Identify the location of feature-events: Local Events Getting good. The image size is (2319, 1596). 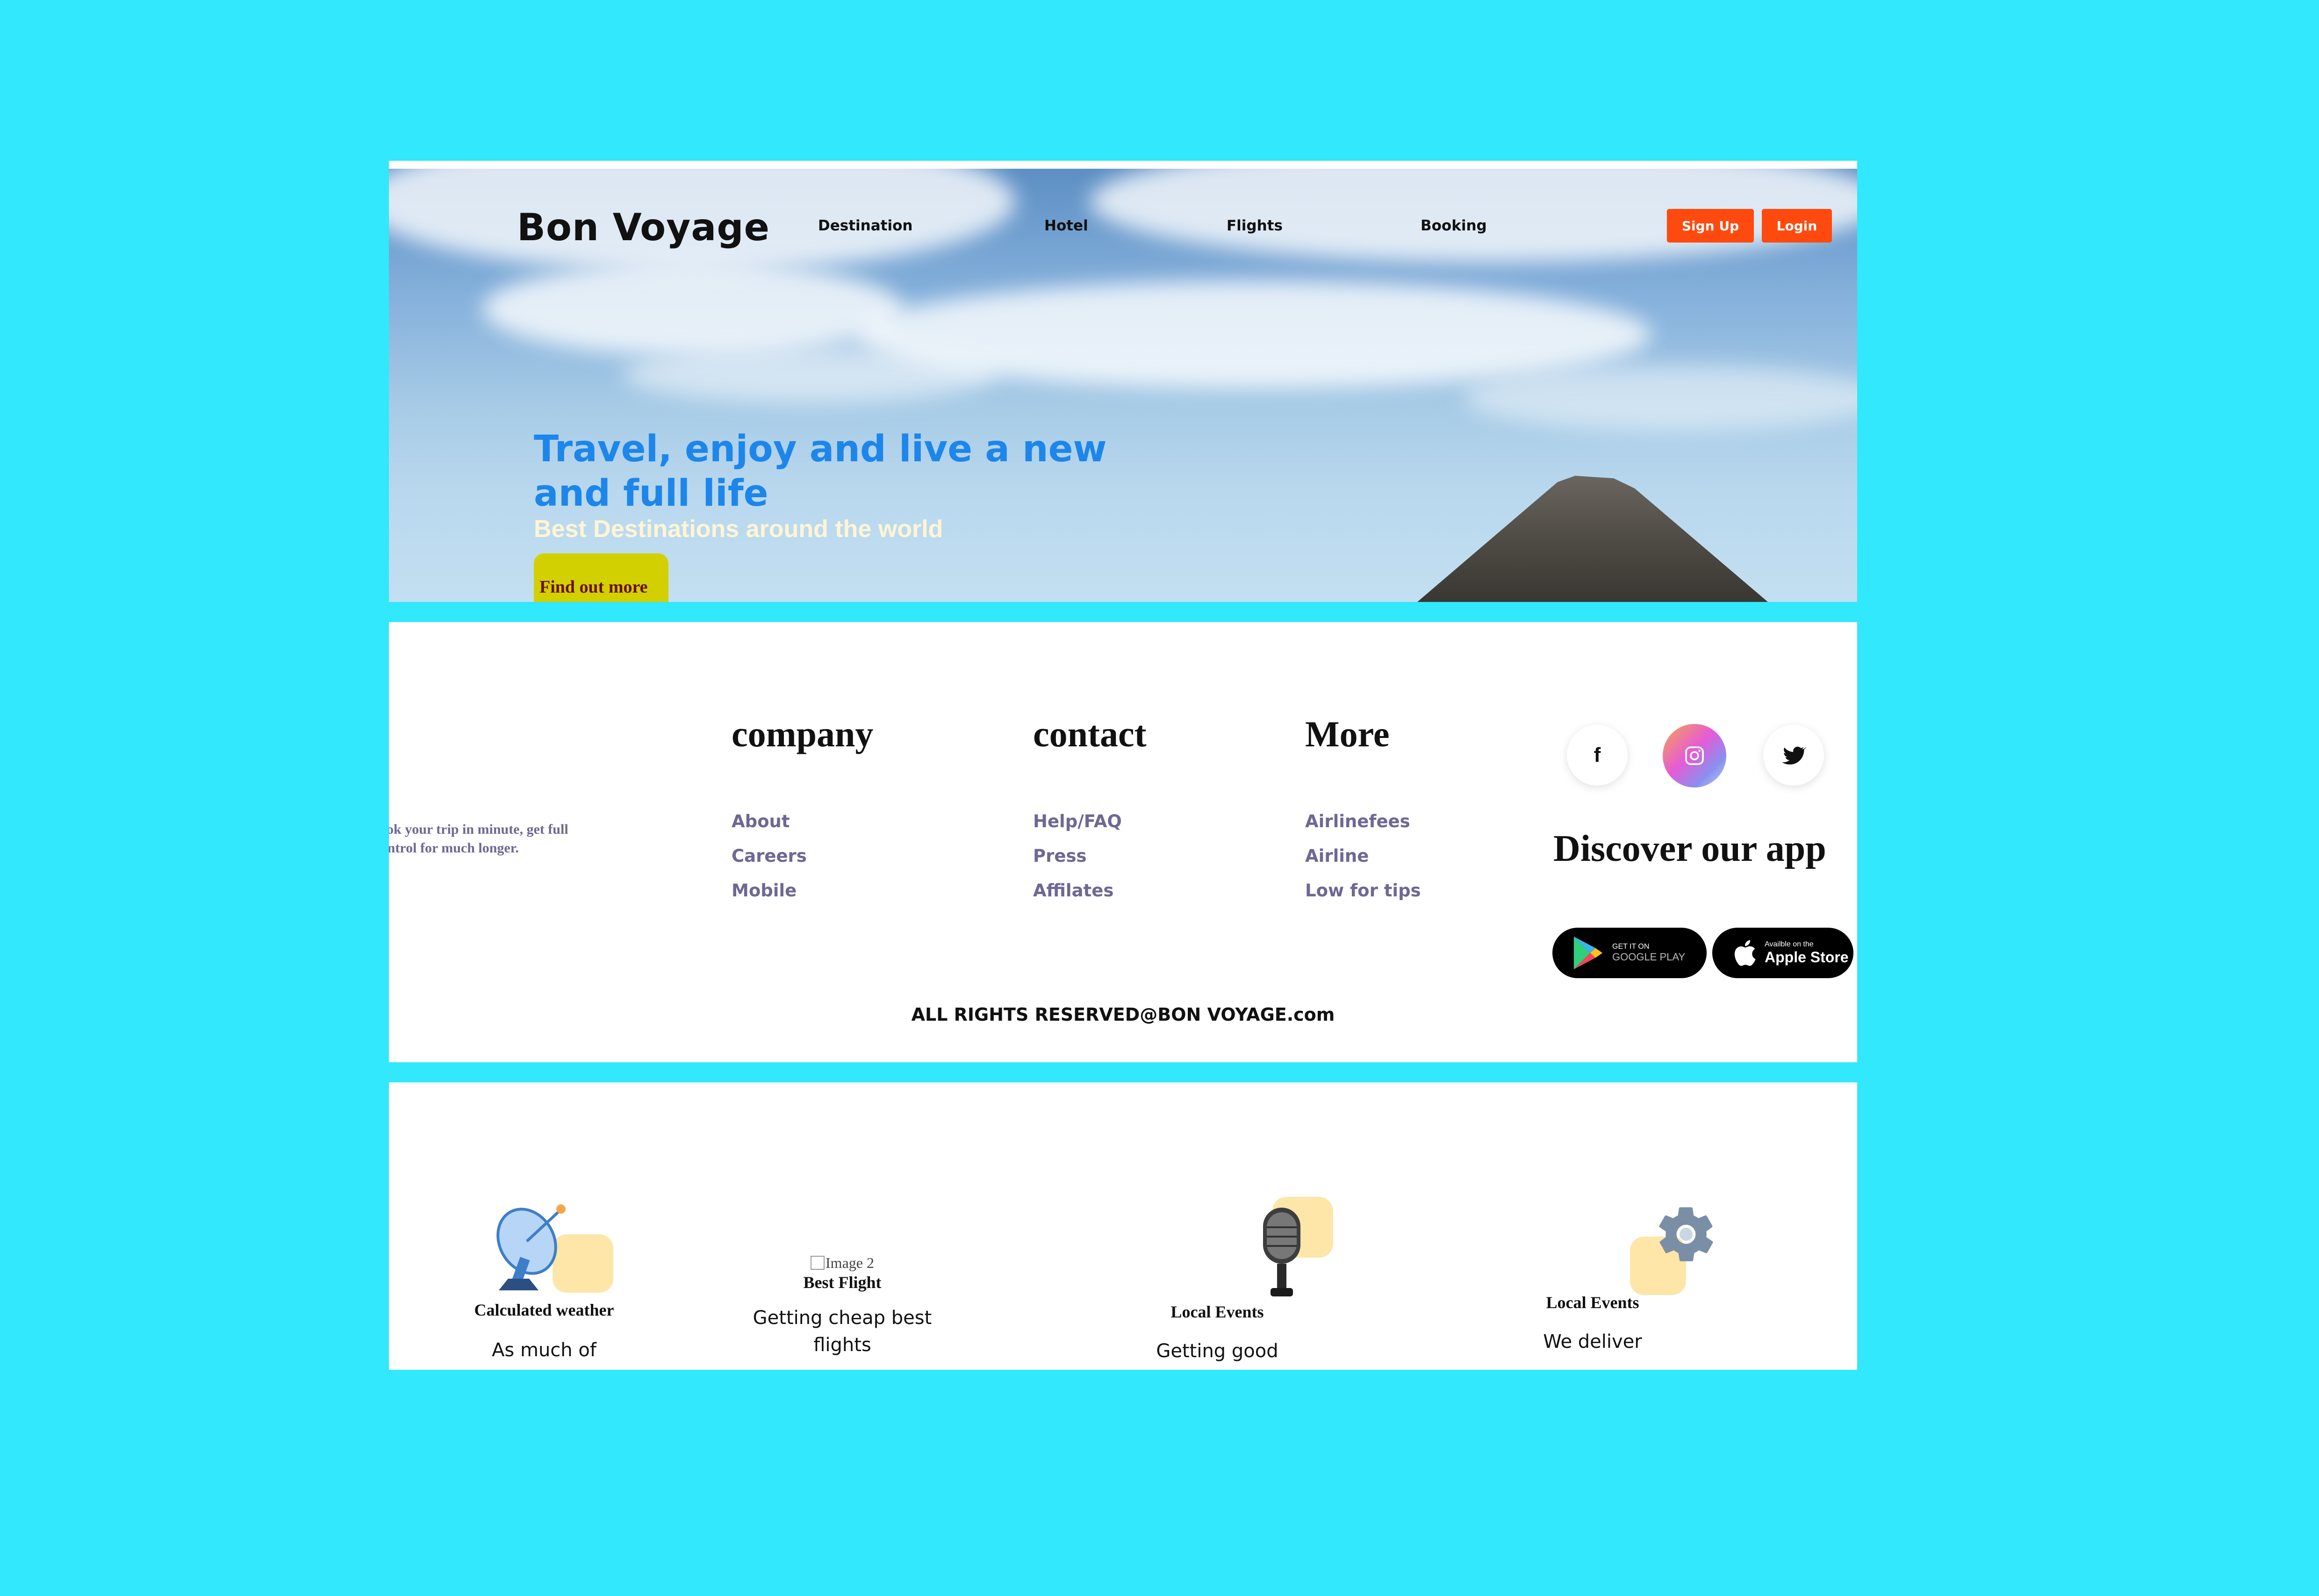
(1217, 1333).